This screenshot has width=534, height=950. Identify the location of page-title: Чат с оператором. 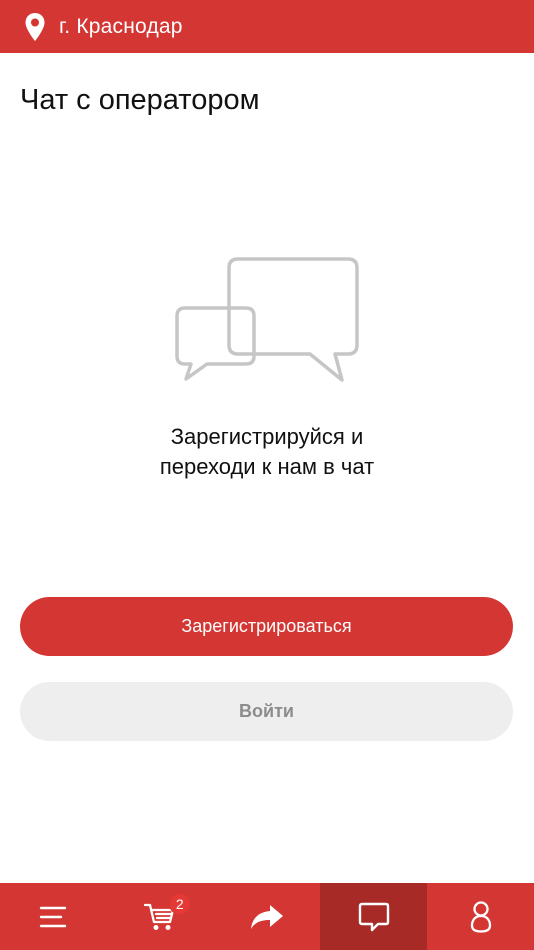
(140, 100).